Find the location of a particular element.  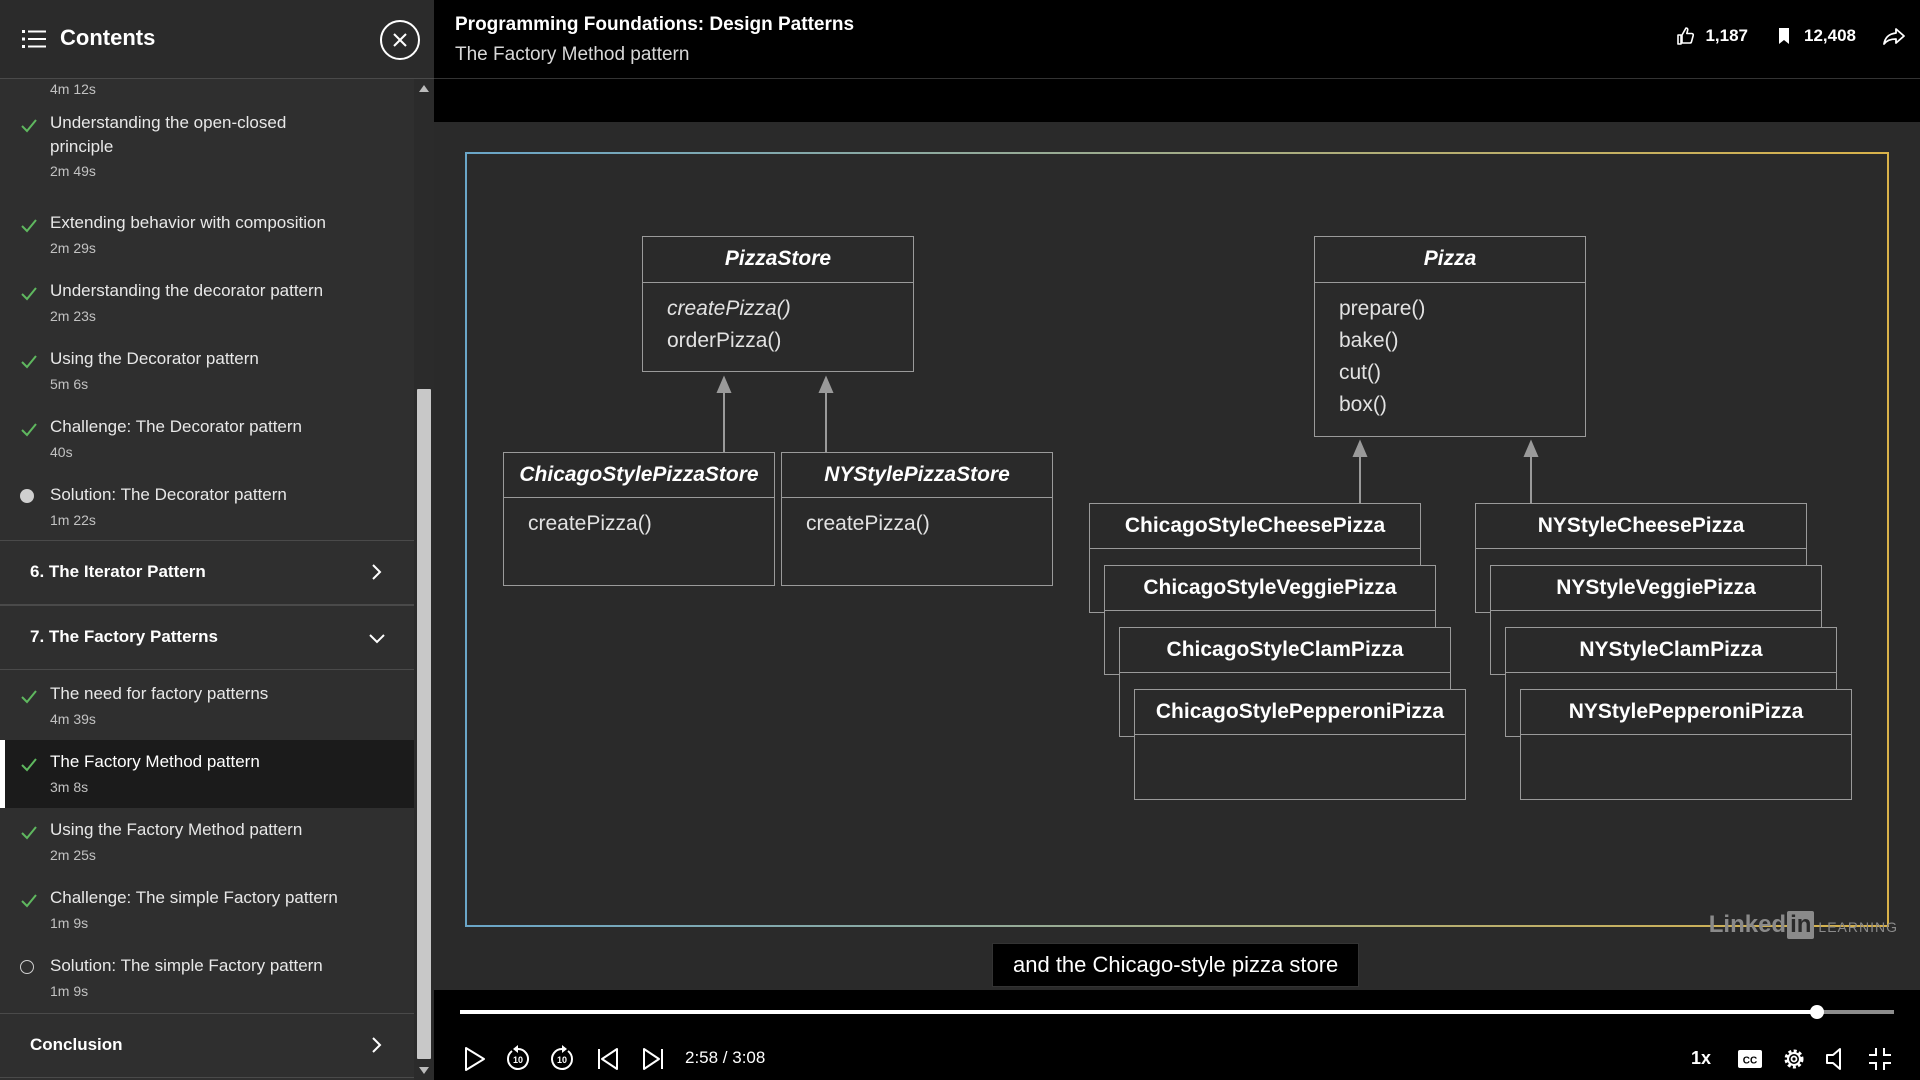

section-factory-patterns: 7. The Factory Patterns is located at coordinates (207, 637).